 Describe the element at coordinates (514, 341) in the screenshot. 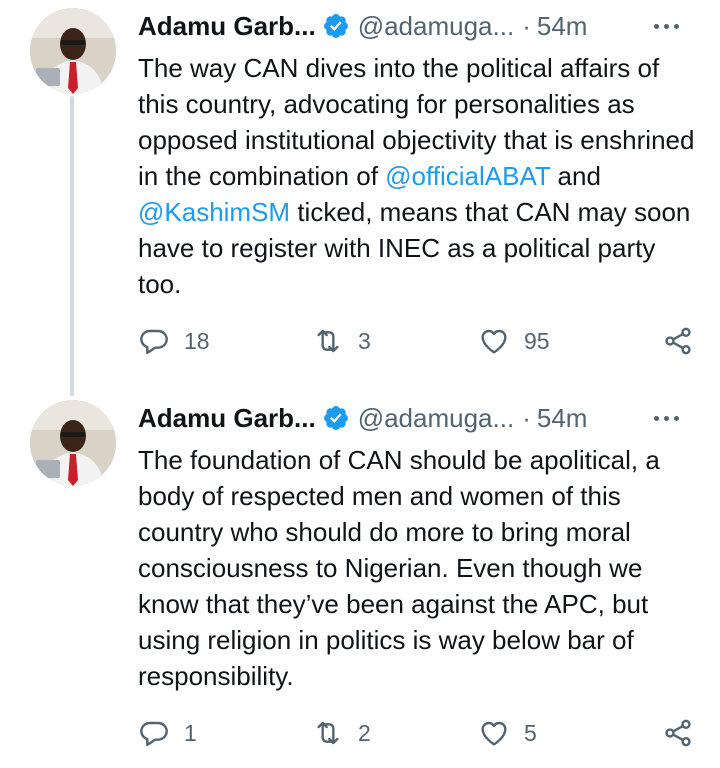

I see `like-button: 95` at that location.